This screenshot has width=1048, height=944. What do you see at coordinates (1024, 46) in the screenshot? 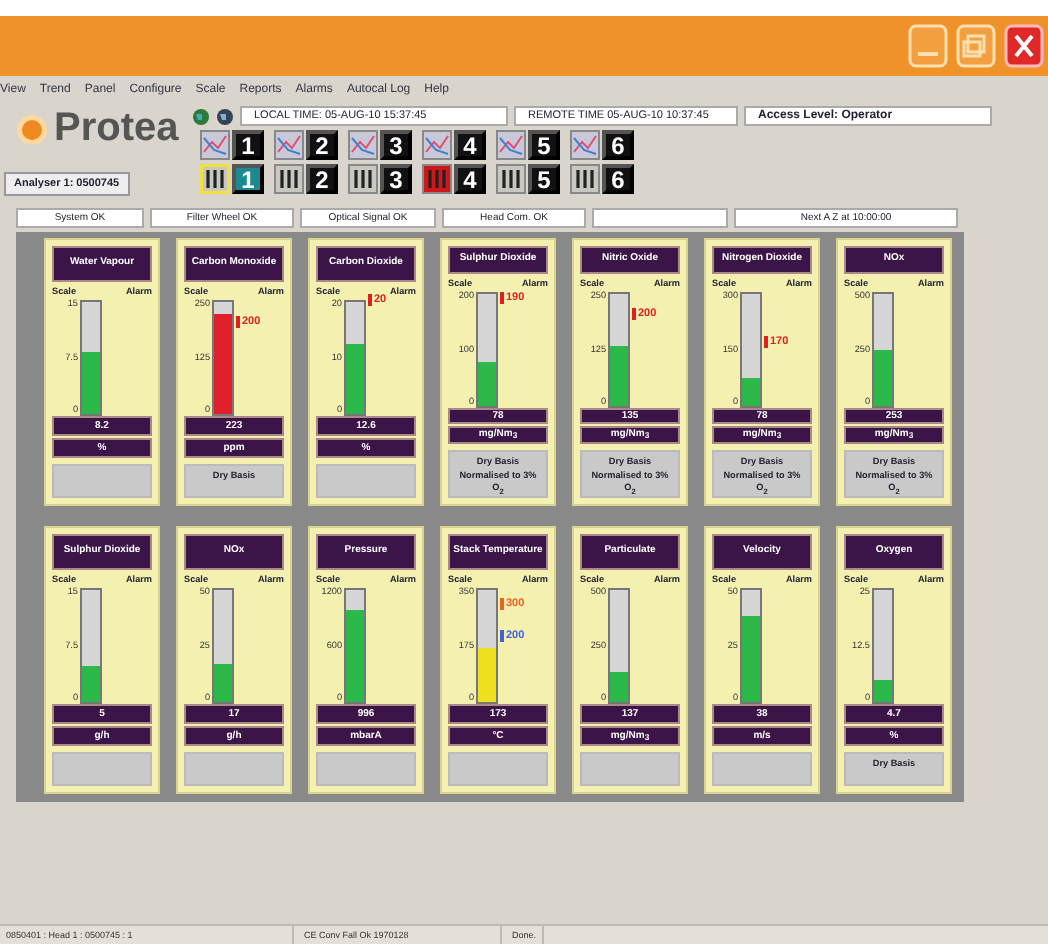
I see `close-button` at bounding box center [1024, 46].